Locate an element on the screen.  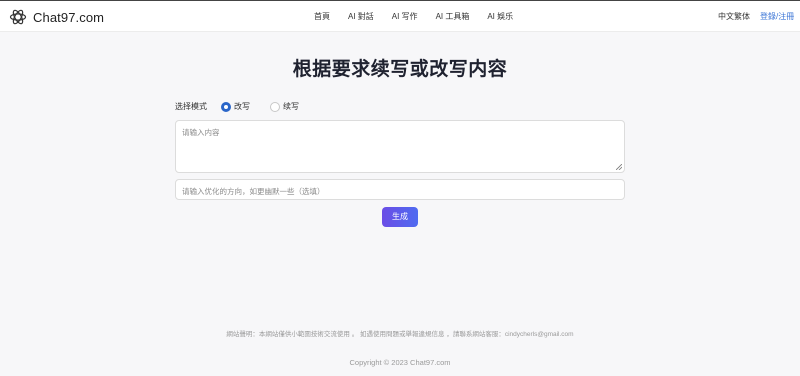
openai-logo-icon is located at coordinates (18, 17).